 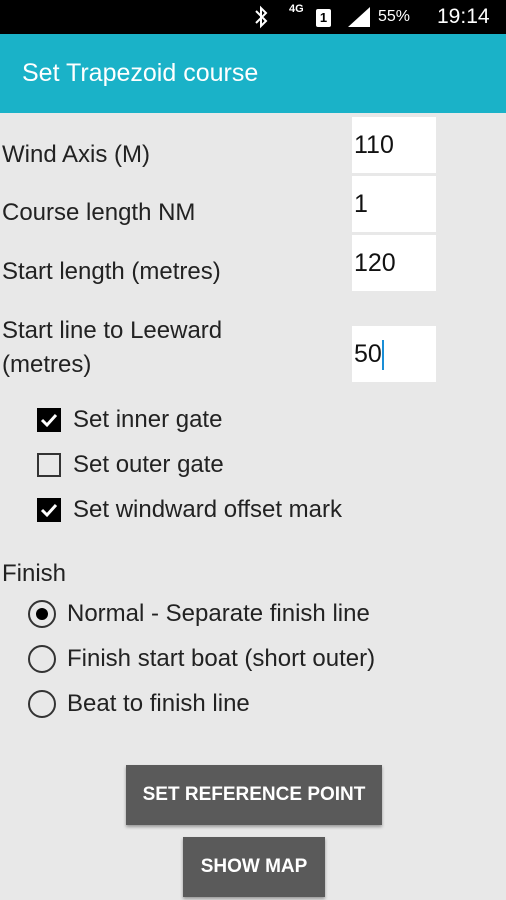 I want to click on start-length-label: Start length (metres), so click(x=111, y=271).